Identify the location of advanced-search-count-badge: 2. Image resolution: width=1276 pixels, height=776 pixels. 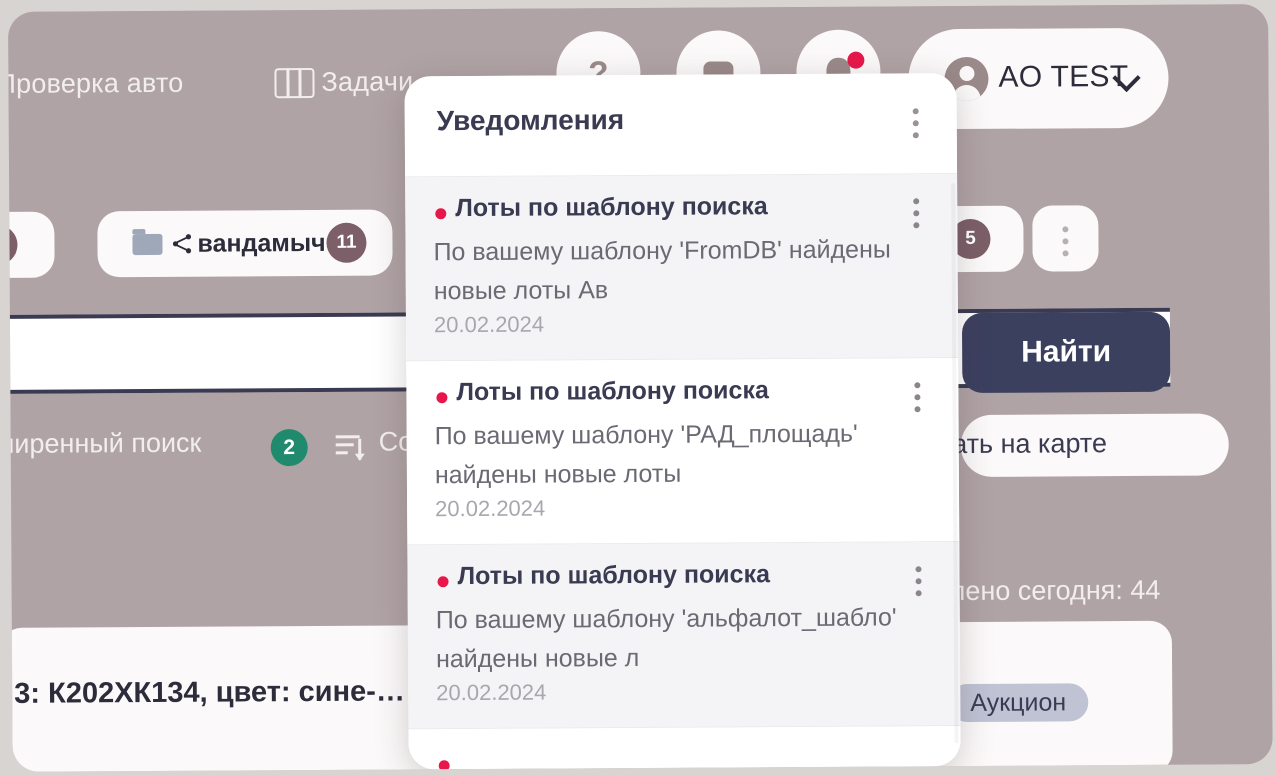
(289, 448).